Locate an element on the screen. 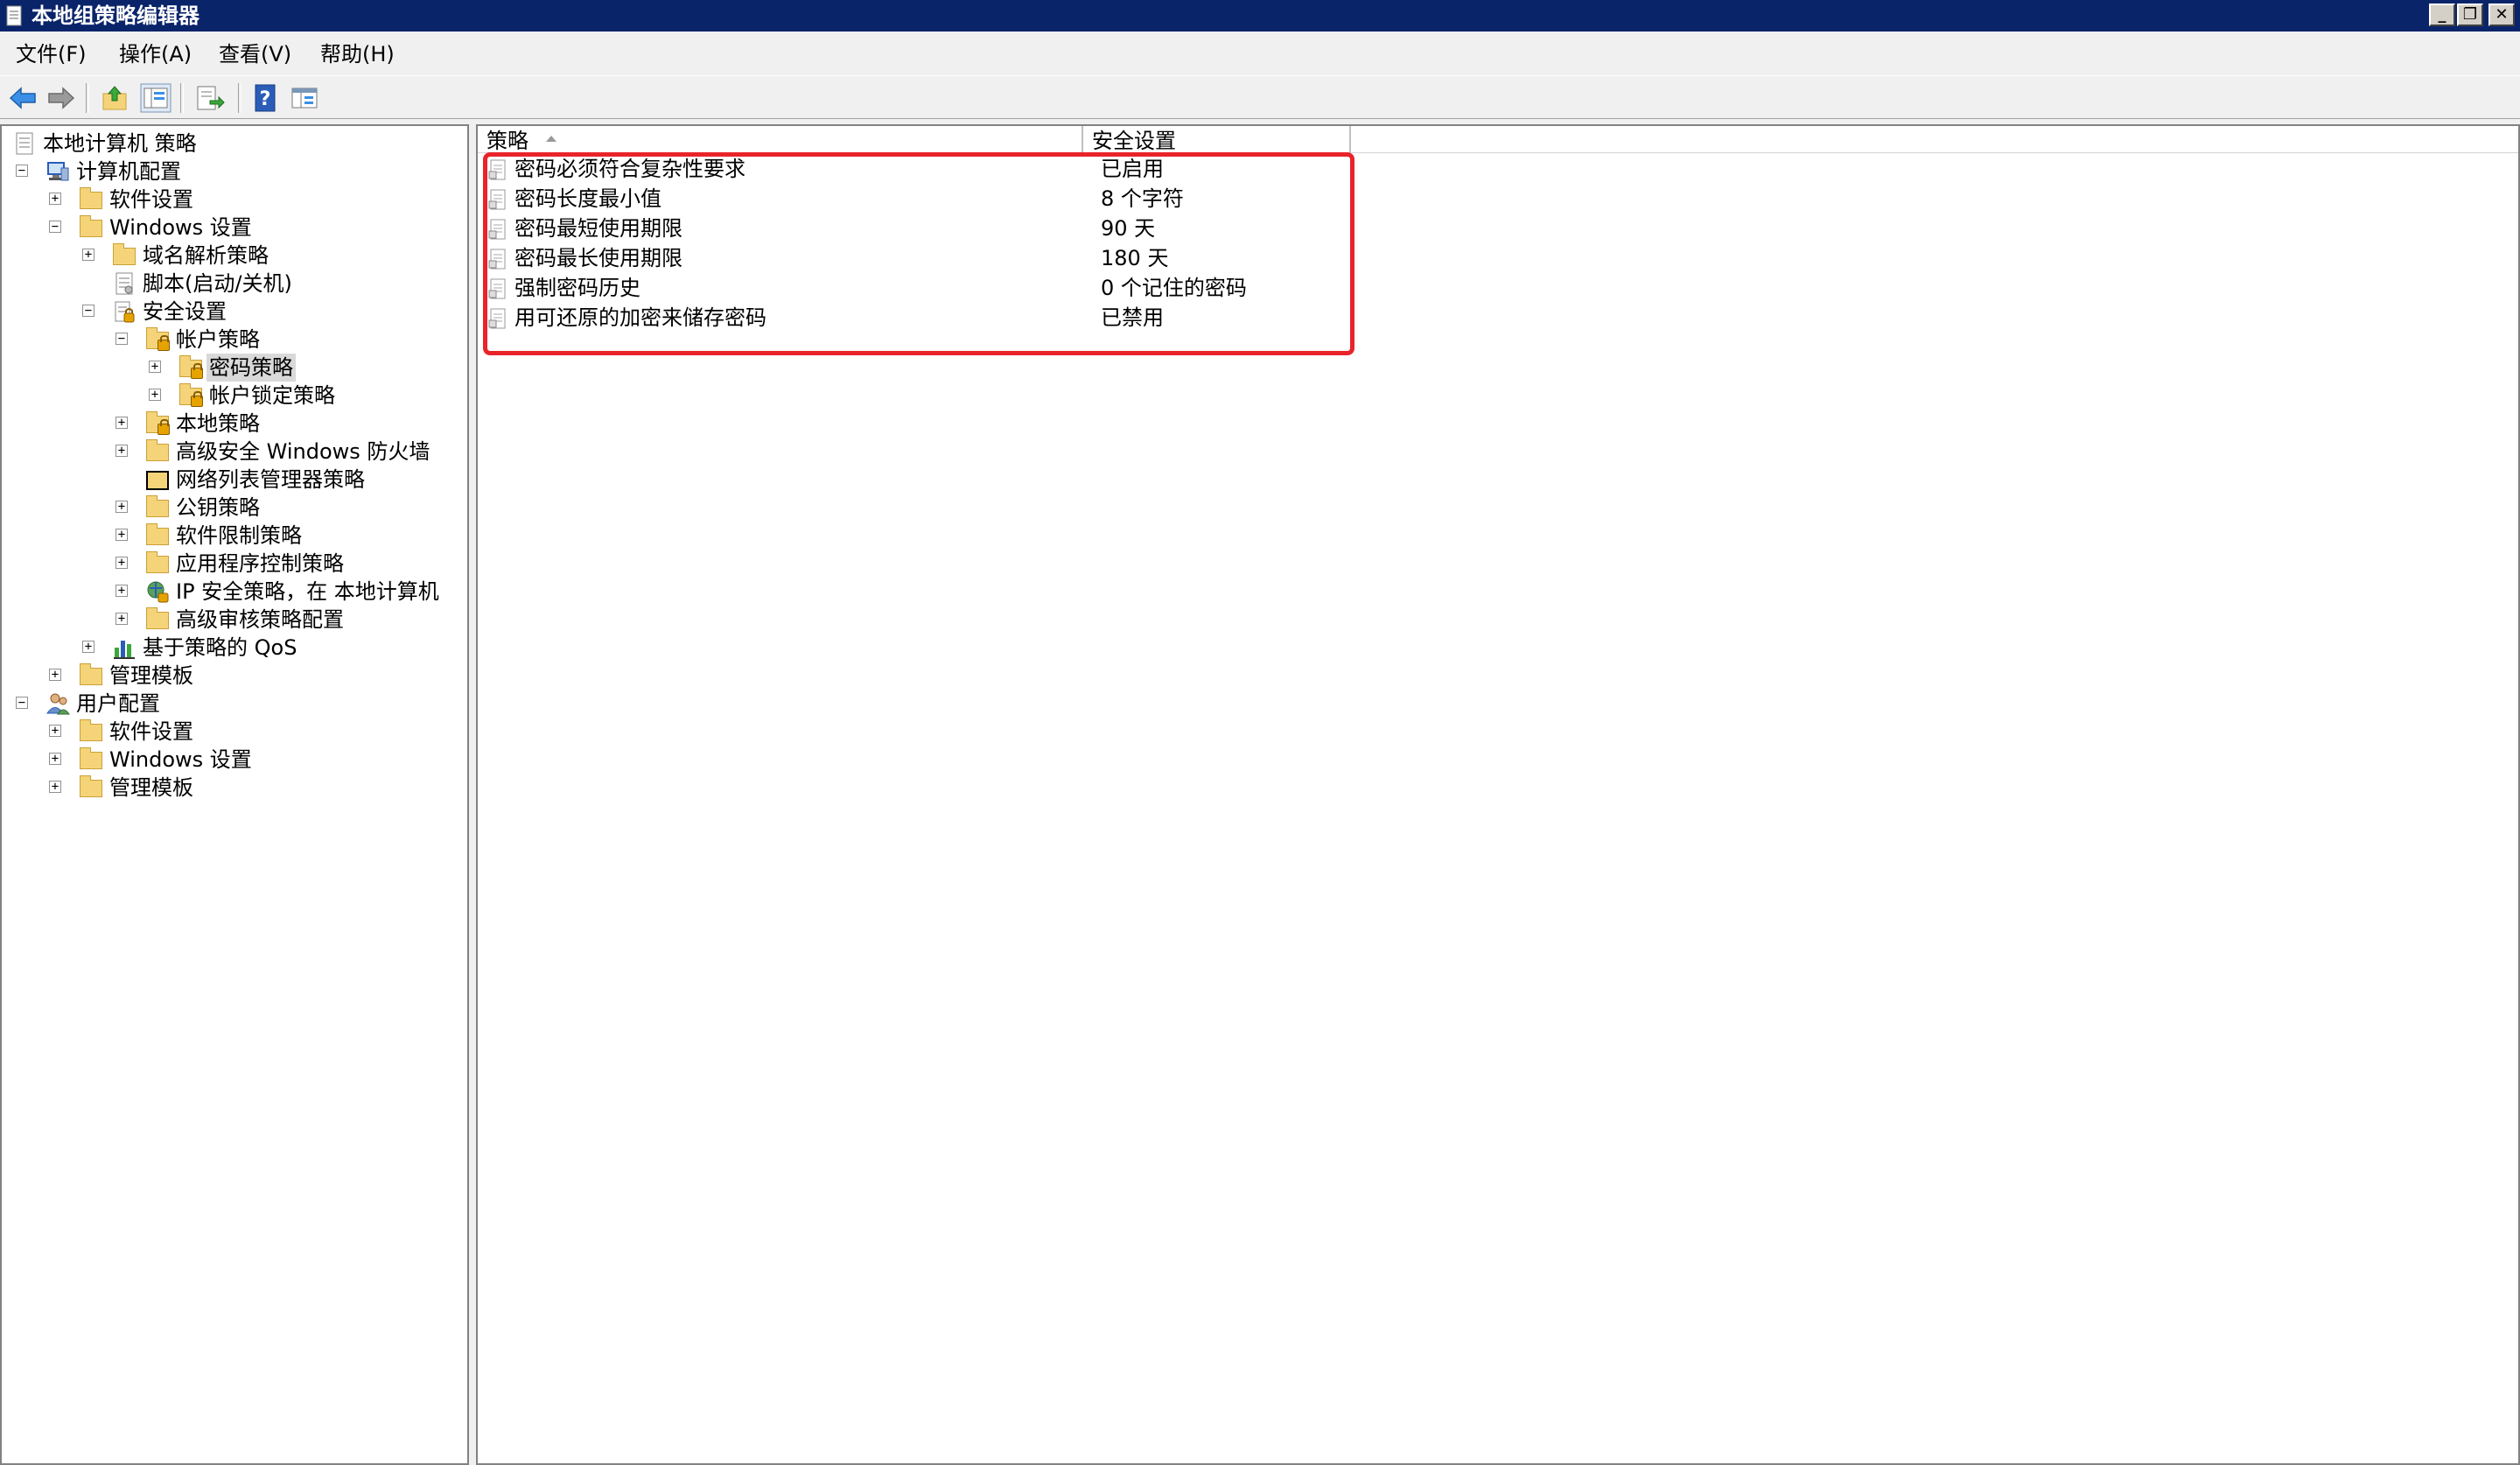  help-icon: ? is located at coordinates (266, 98).